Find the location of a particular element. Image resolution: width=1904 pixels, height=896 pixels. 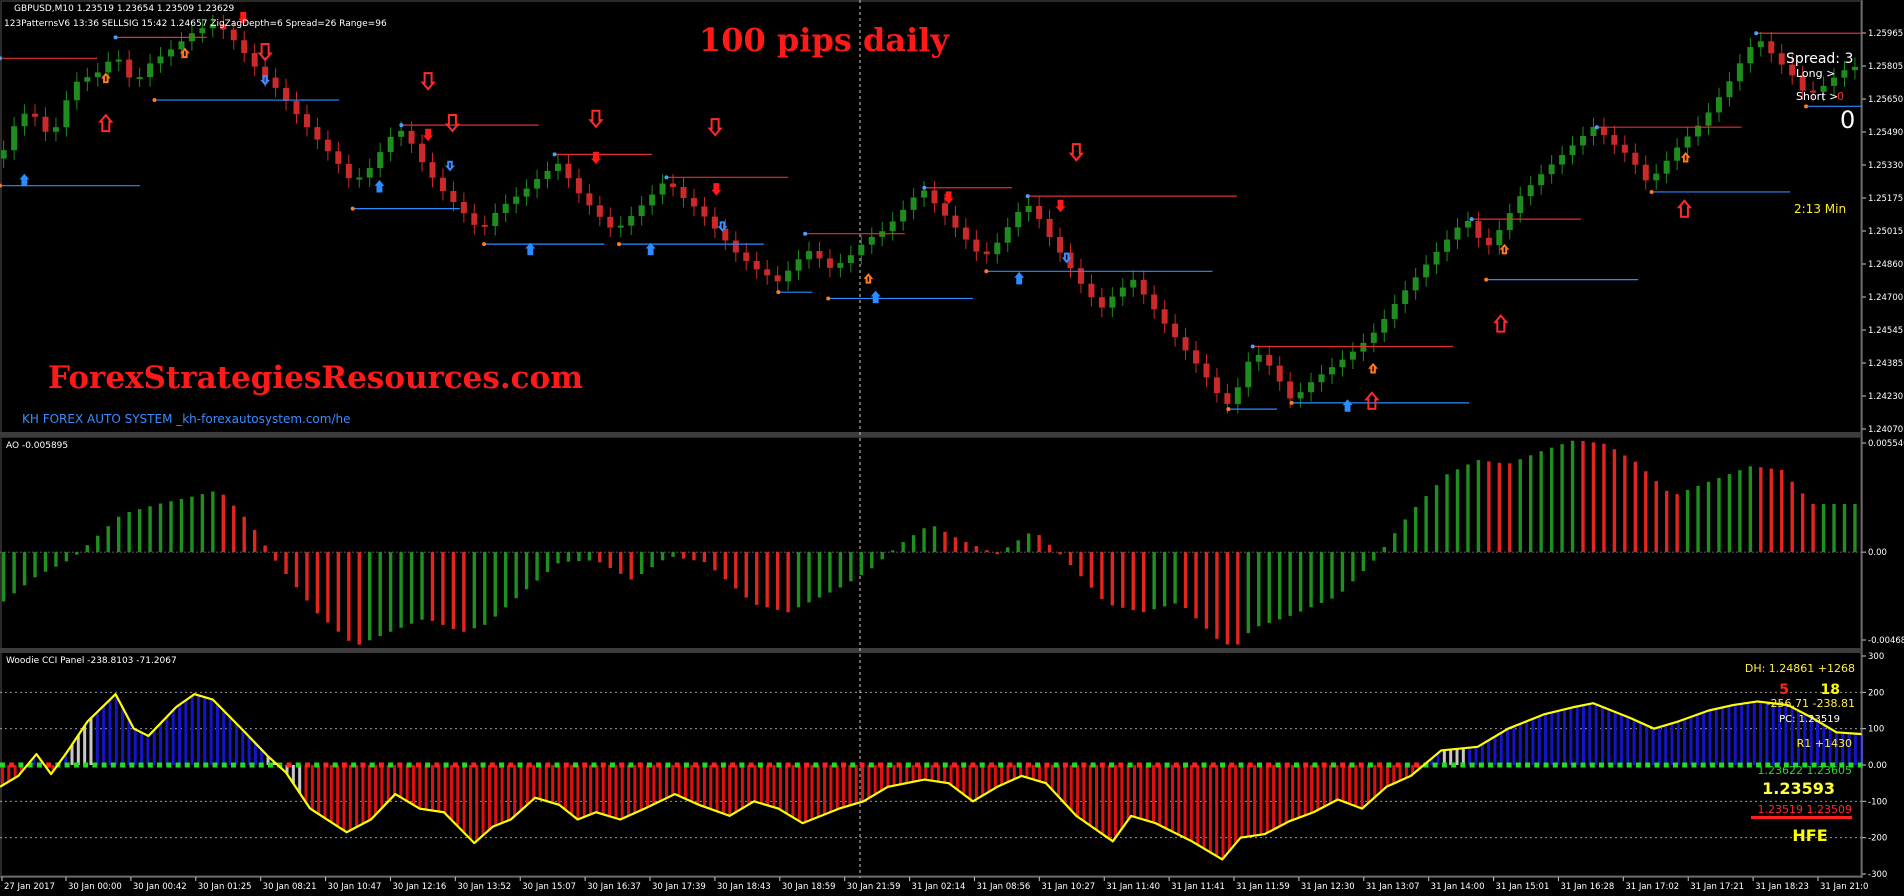

long-label: Long > is located at coordinates (1815, 73).